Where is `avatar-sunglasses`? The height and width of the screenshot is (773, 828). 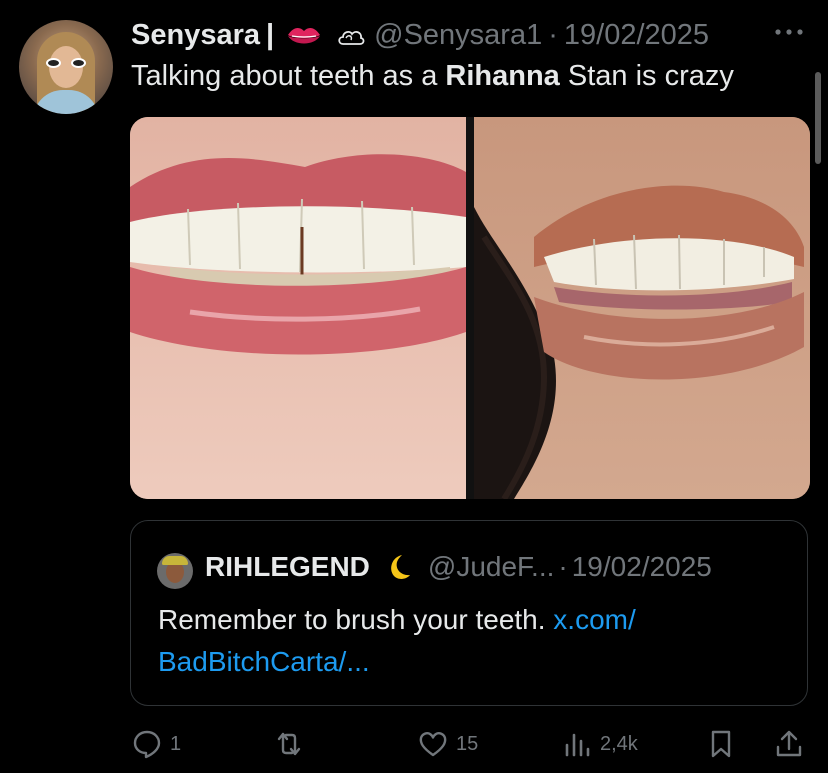
avatar-sunglasses is located at coordinates (66, 63).